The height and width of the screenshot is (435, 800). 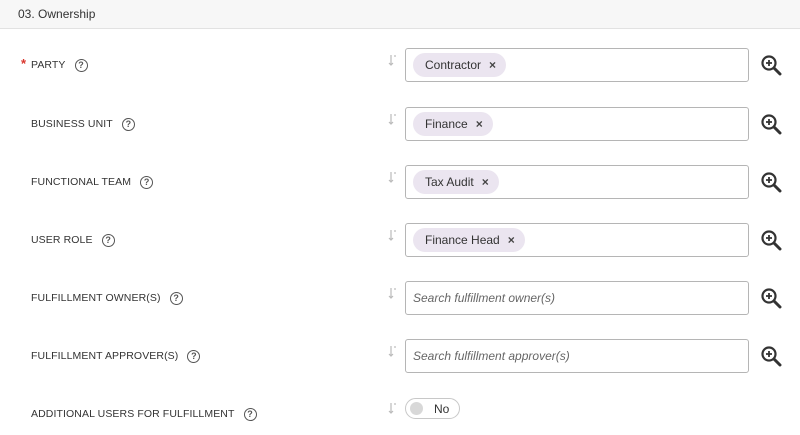 I want to click on field-label-fulfillment-owners: FULFILLMENT OWNER(S), so click(x=96, y=298).